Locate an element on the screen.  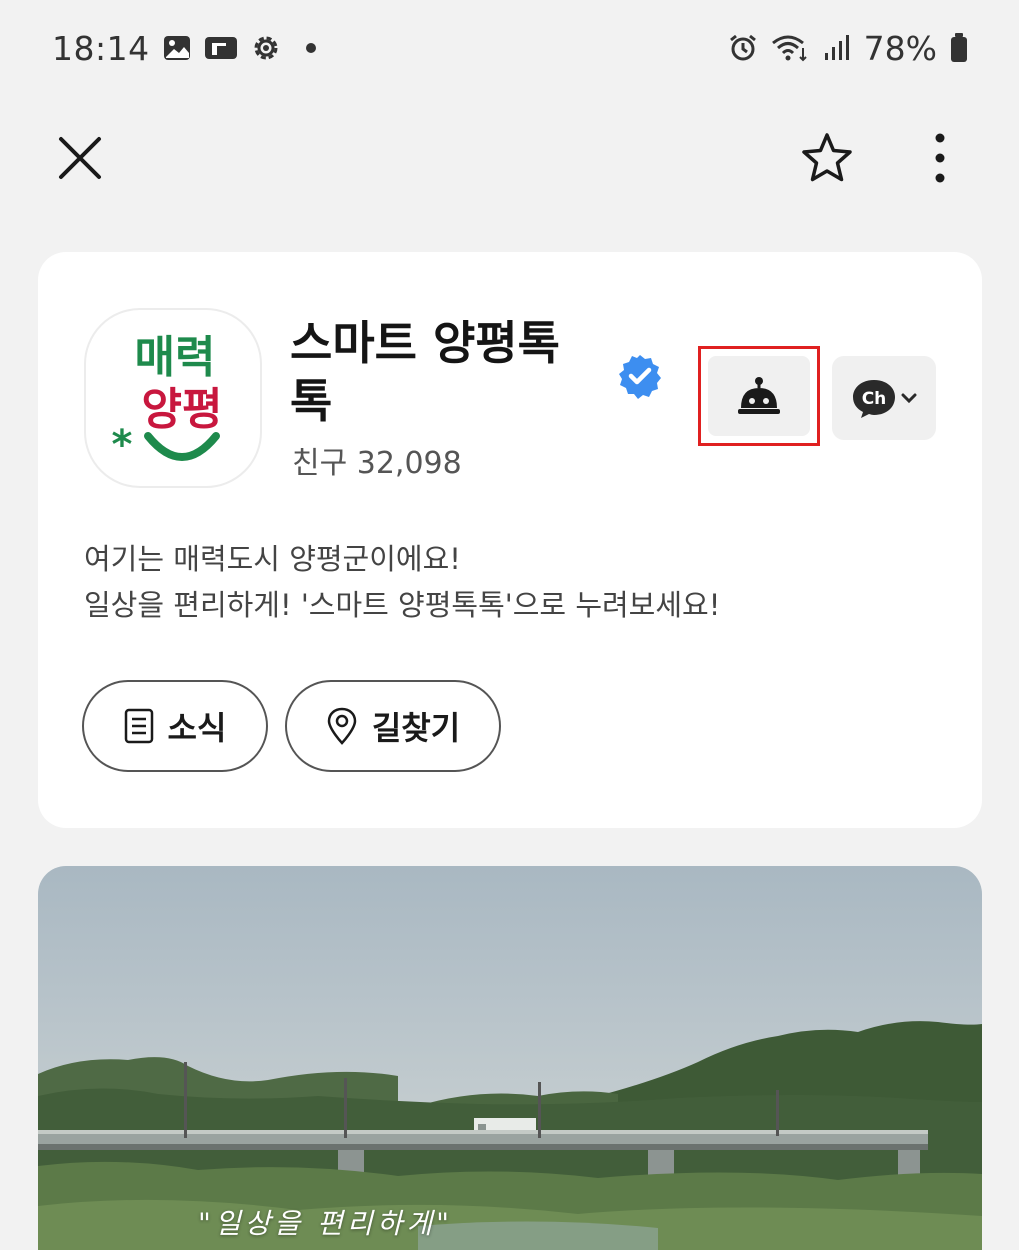
description-line-2: 일상을 편리하게! '스마트 양평톡톡'으로 누려보세요! is located at coordinates (402, 605).